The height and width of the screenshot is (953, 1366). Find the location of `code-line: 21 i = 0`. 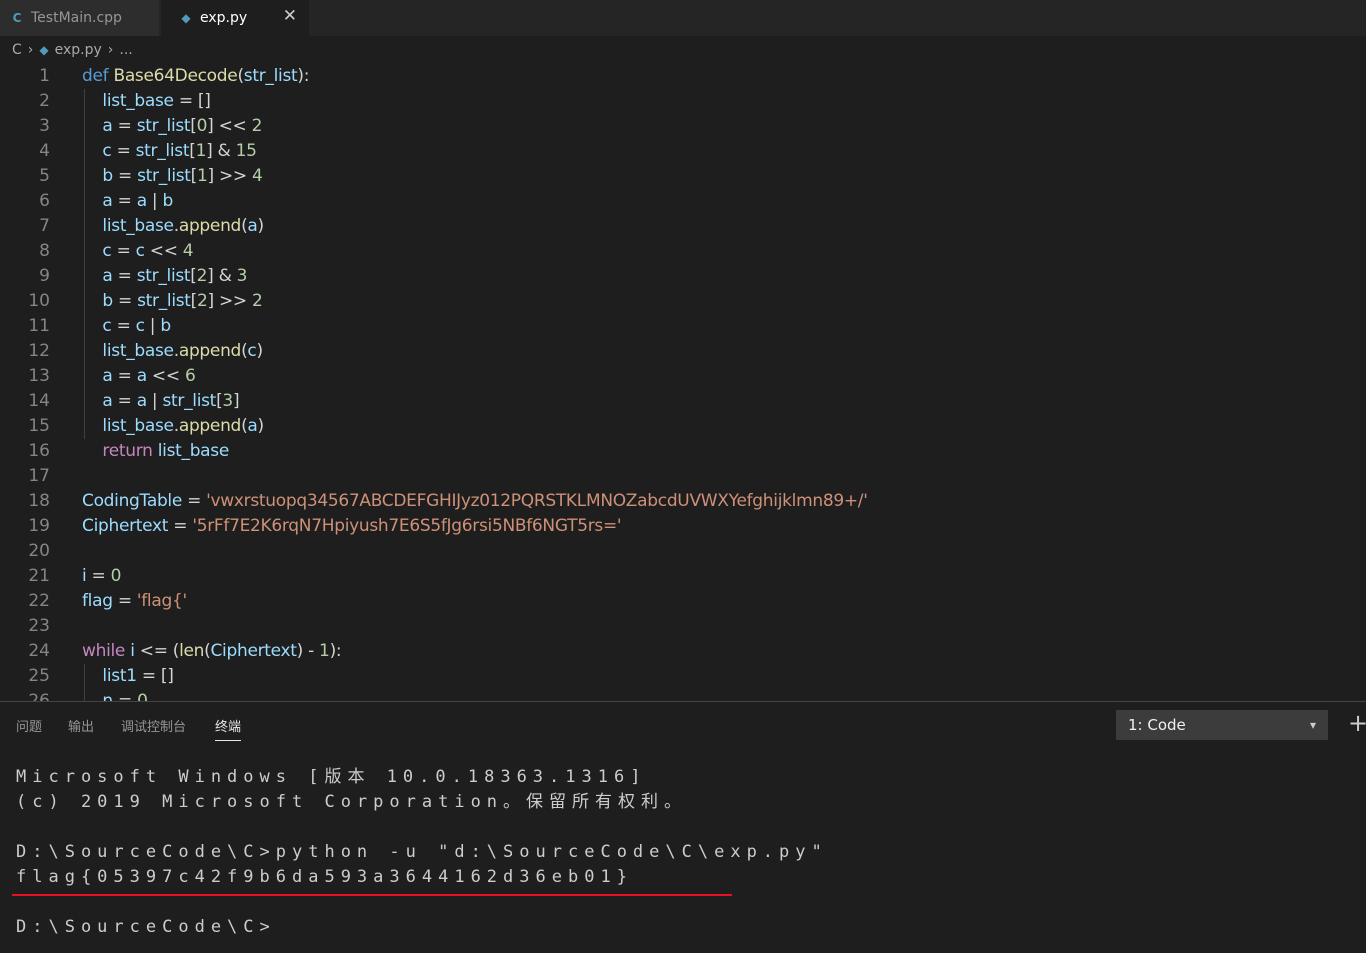

code-line: 21 i = 0 is located at coordinates (683, 576).